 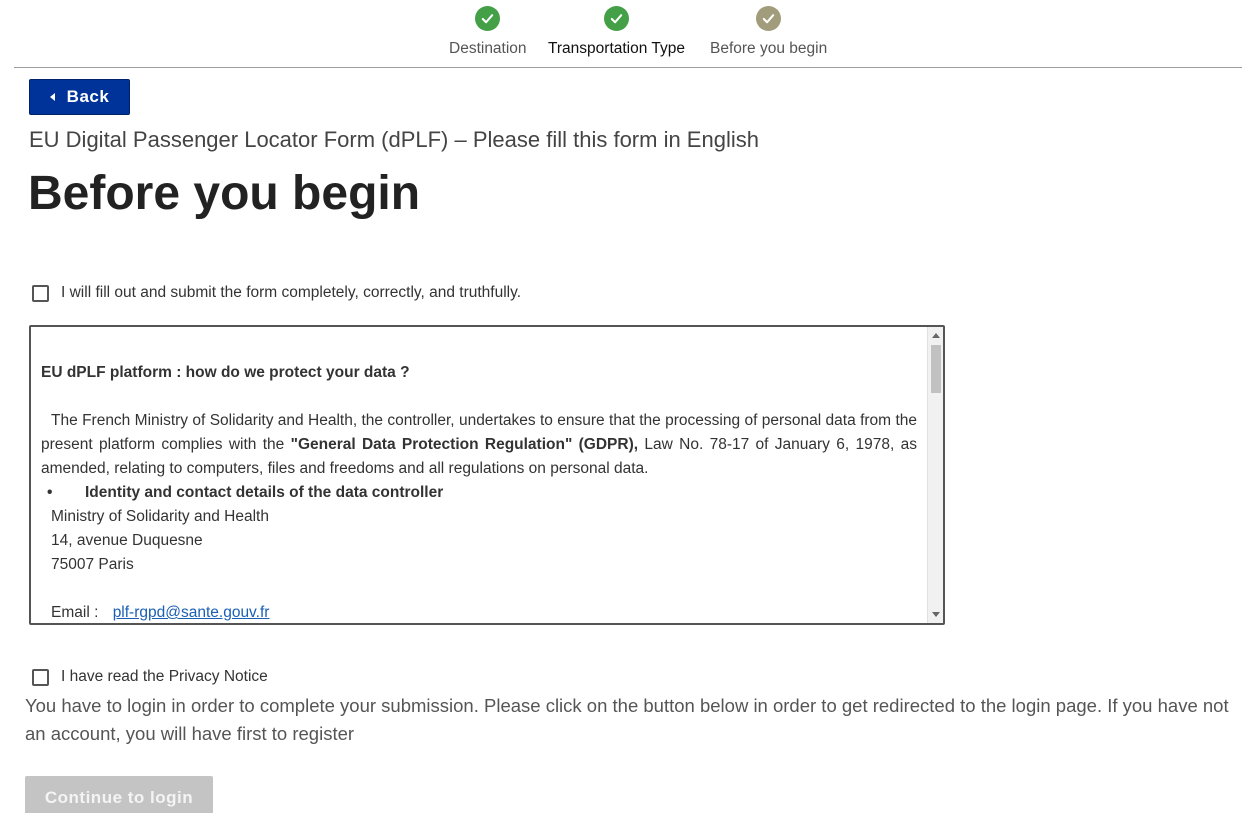 What do you see at coordinates (164, 676) in the screenshot?
I see `privacy-checkbox-label: I have read the Privacy Notice` at bounding box center [164, 676].